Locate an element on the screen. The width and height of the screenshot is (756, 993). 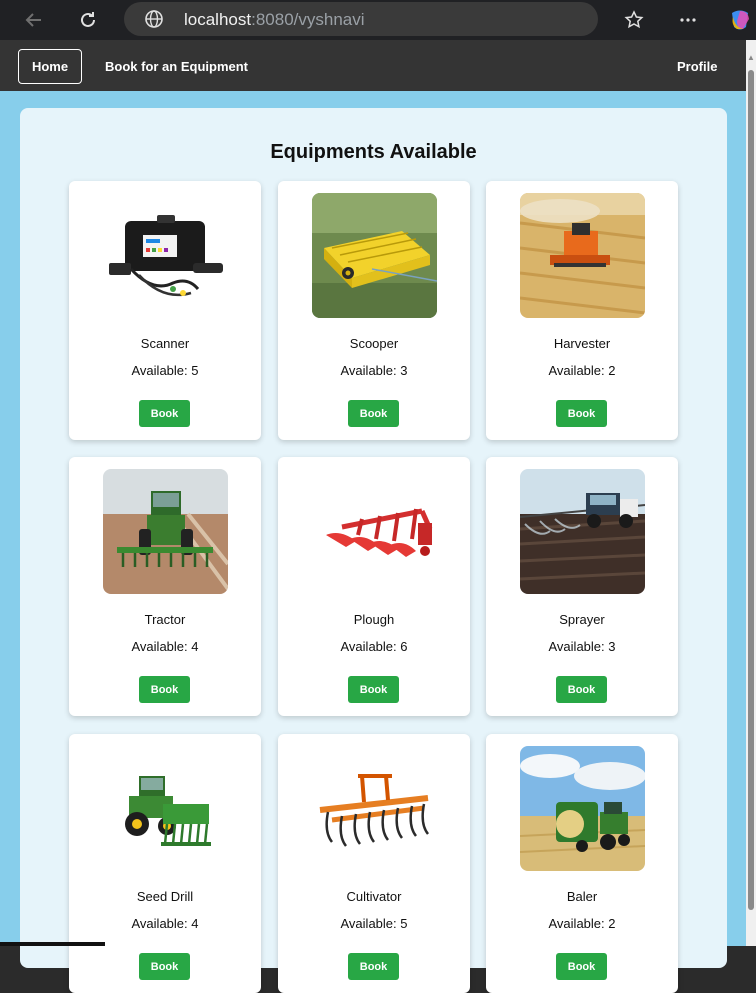
tractor-image is located at coordinates (165, 531).